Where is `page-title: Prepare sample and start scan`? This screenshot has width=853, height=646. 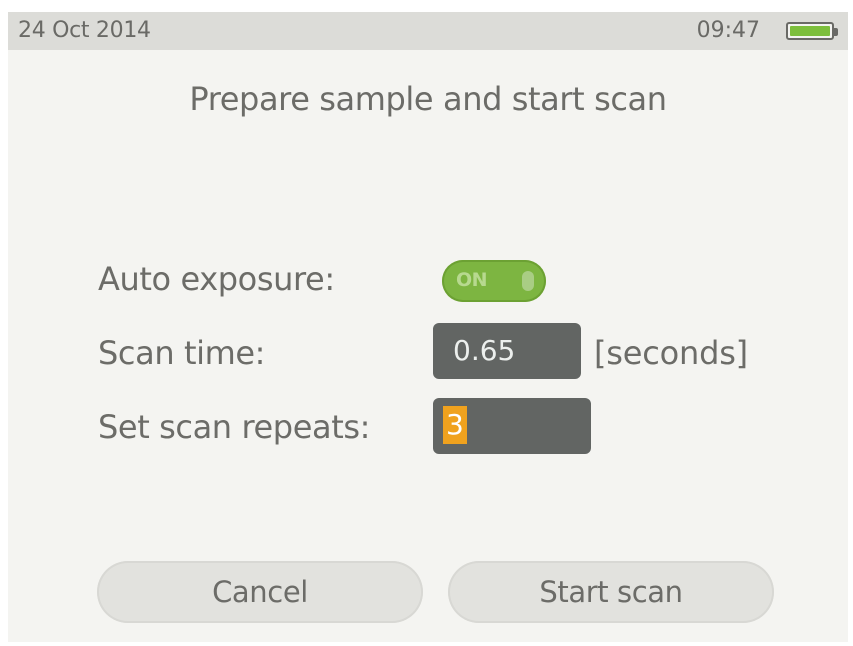
page-title: Prepare sample and start scan is located at coordinates (428, 99).